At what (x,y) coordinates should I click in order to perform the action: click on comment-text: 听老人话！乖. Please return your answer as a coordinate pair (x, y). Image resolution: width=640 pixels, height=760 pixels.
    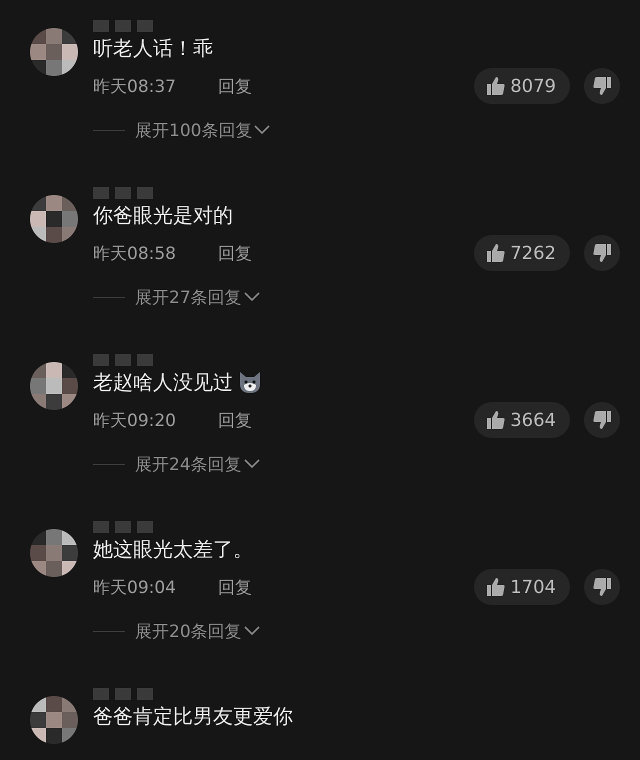
    Looking at the image, I should click on (153, 48).